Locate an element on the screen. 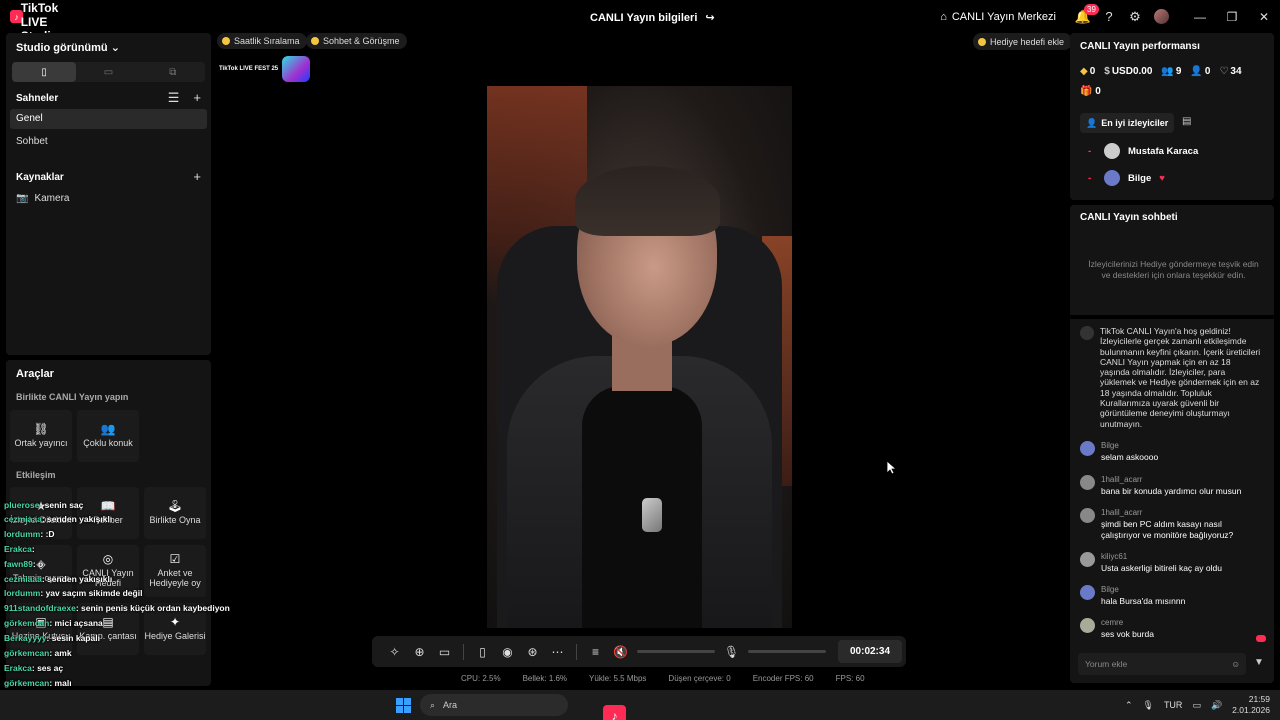 The image size is (1280, 720). dual-layout-icon: ⧉ is located at coordinates (173, 72).